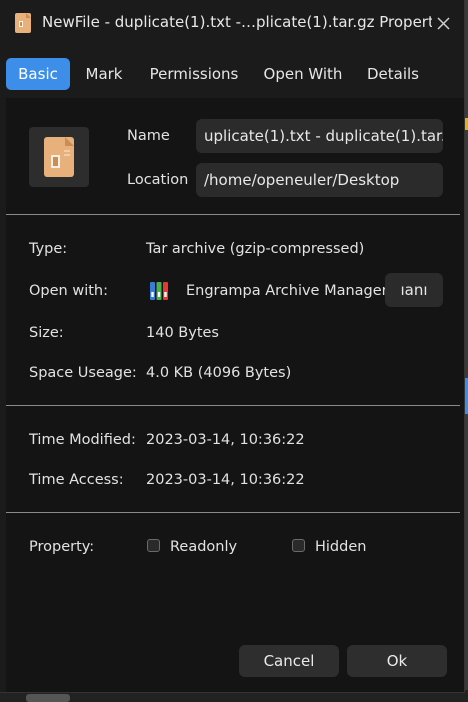 Image resolution: width=468 pixels, height=702 pixels. I want to click on hidden-label: Hidden, so click(340, 547).